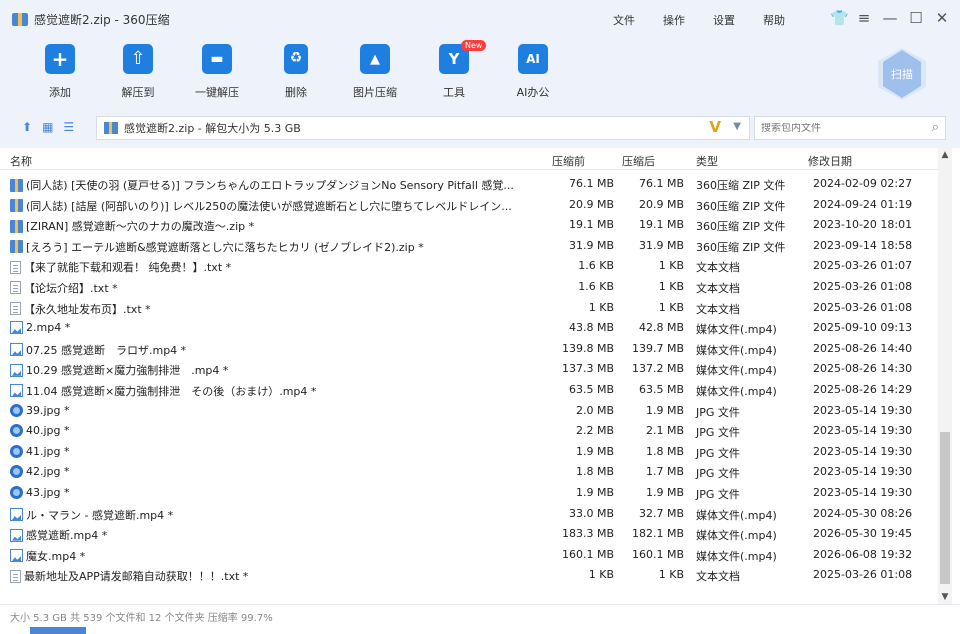 Image resolution: width=960 pixels, height=634 pixels. What do you see at coordinates (280, 267) in the screenshot?
I see `file-name-cell: 【来了就能下载和观看！ 纯免费！】.txt *` at bounding box center [280, 267].